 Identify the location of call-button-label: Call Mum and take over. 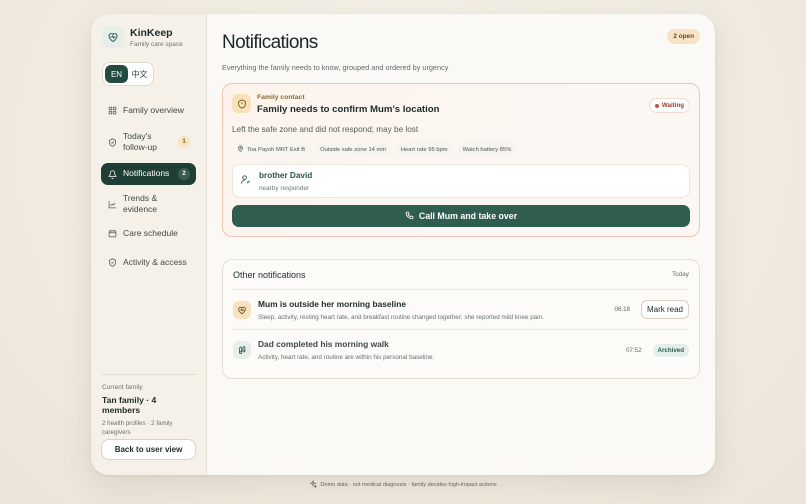
(468, 216).